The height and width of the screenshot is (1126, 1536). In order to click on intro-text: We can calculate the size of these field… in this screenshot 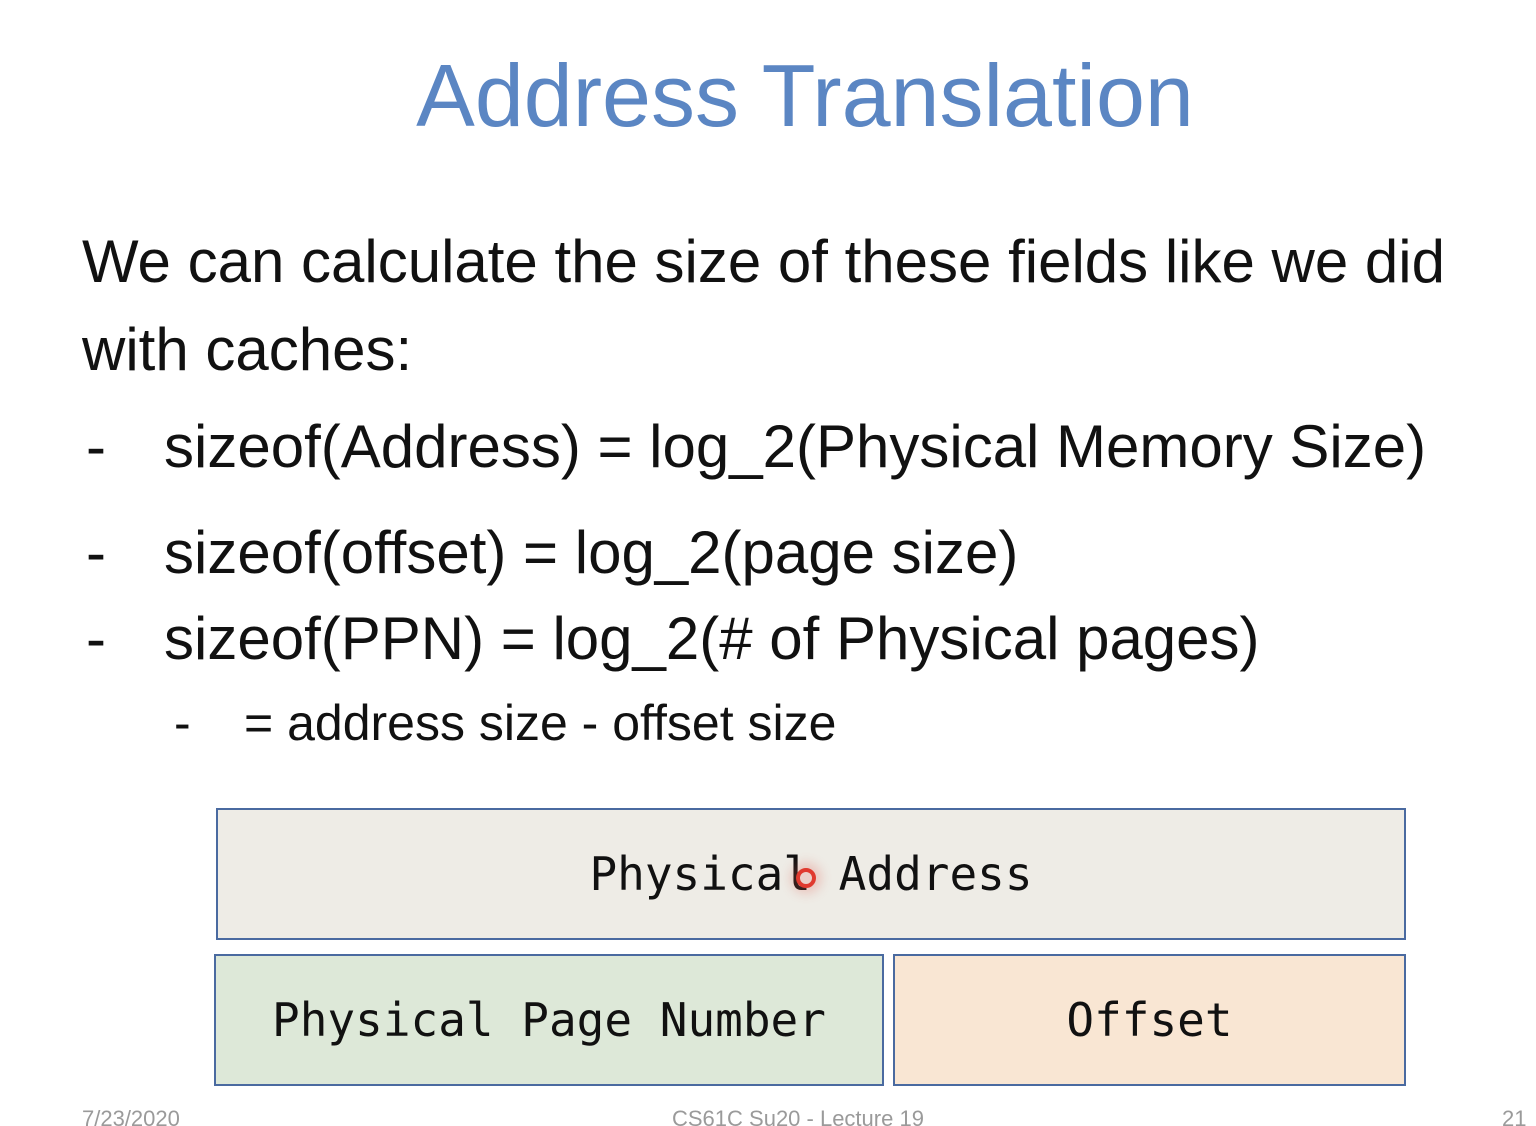, I will do `click(763, 305)`.